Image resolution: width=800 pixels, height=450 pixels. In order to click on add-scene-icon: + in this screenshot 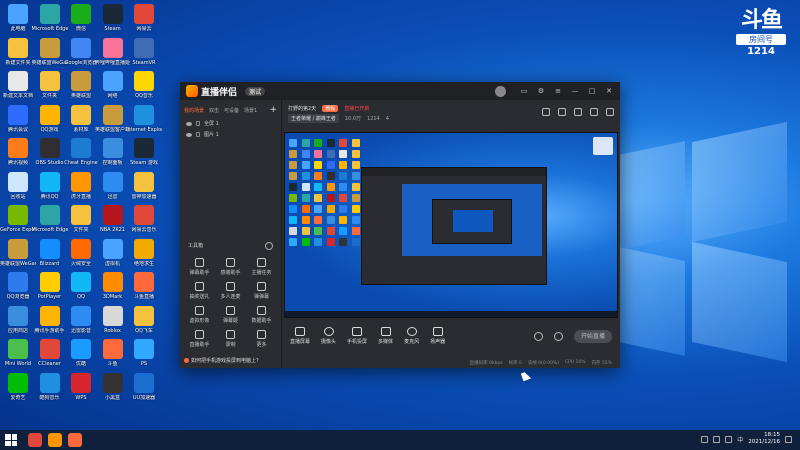, I will do `click(273, 110)`.